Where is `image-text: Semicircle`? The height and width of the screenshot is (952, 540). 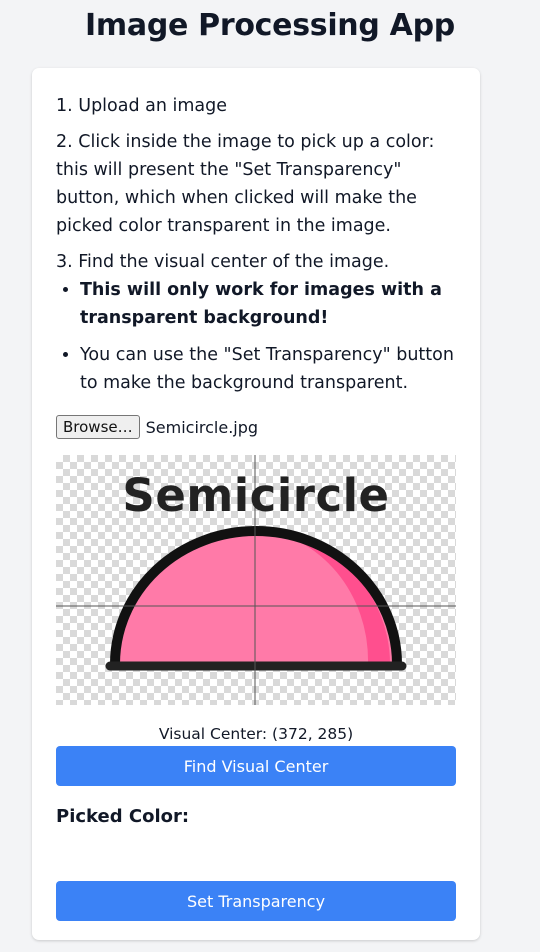
image-text: Semicircle is located at coordinates (256, 495).